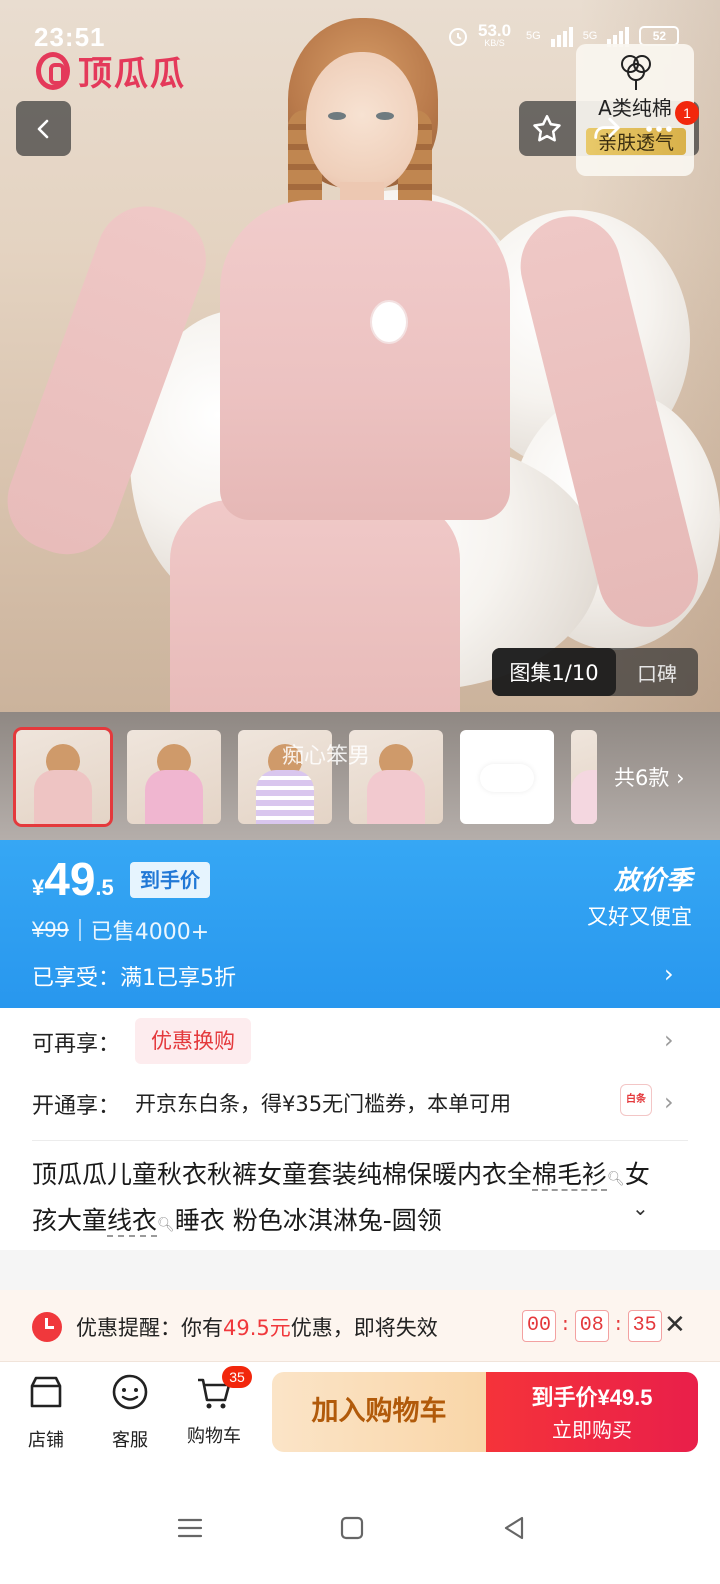  What do you see at coordinates (190, 1528) in the screenshot?
I see `menu-icon` at bounding box center [190, 1528].